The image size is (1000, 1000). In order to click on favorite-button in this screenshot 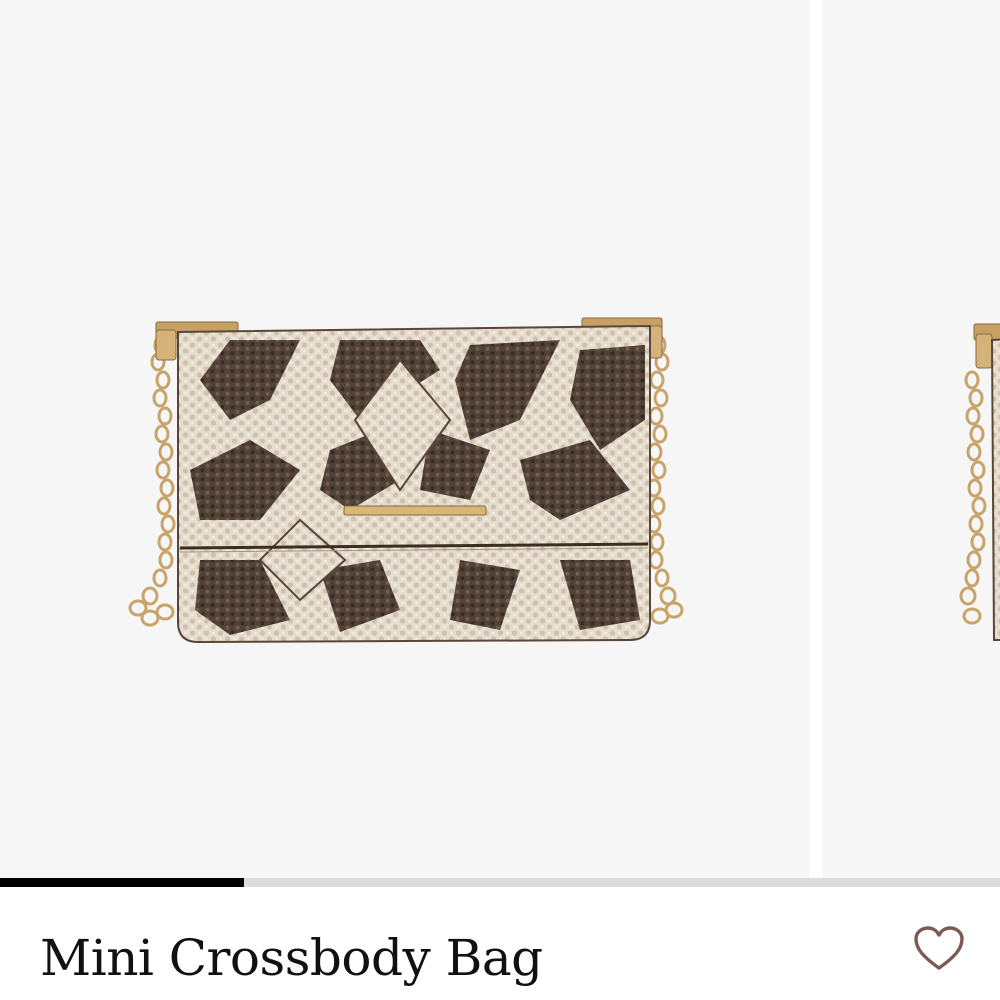, I will do `click(939, 949)`.